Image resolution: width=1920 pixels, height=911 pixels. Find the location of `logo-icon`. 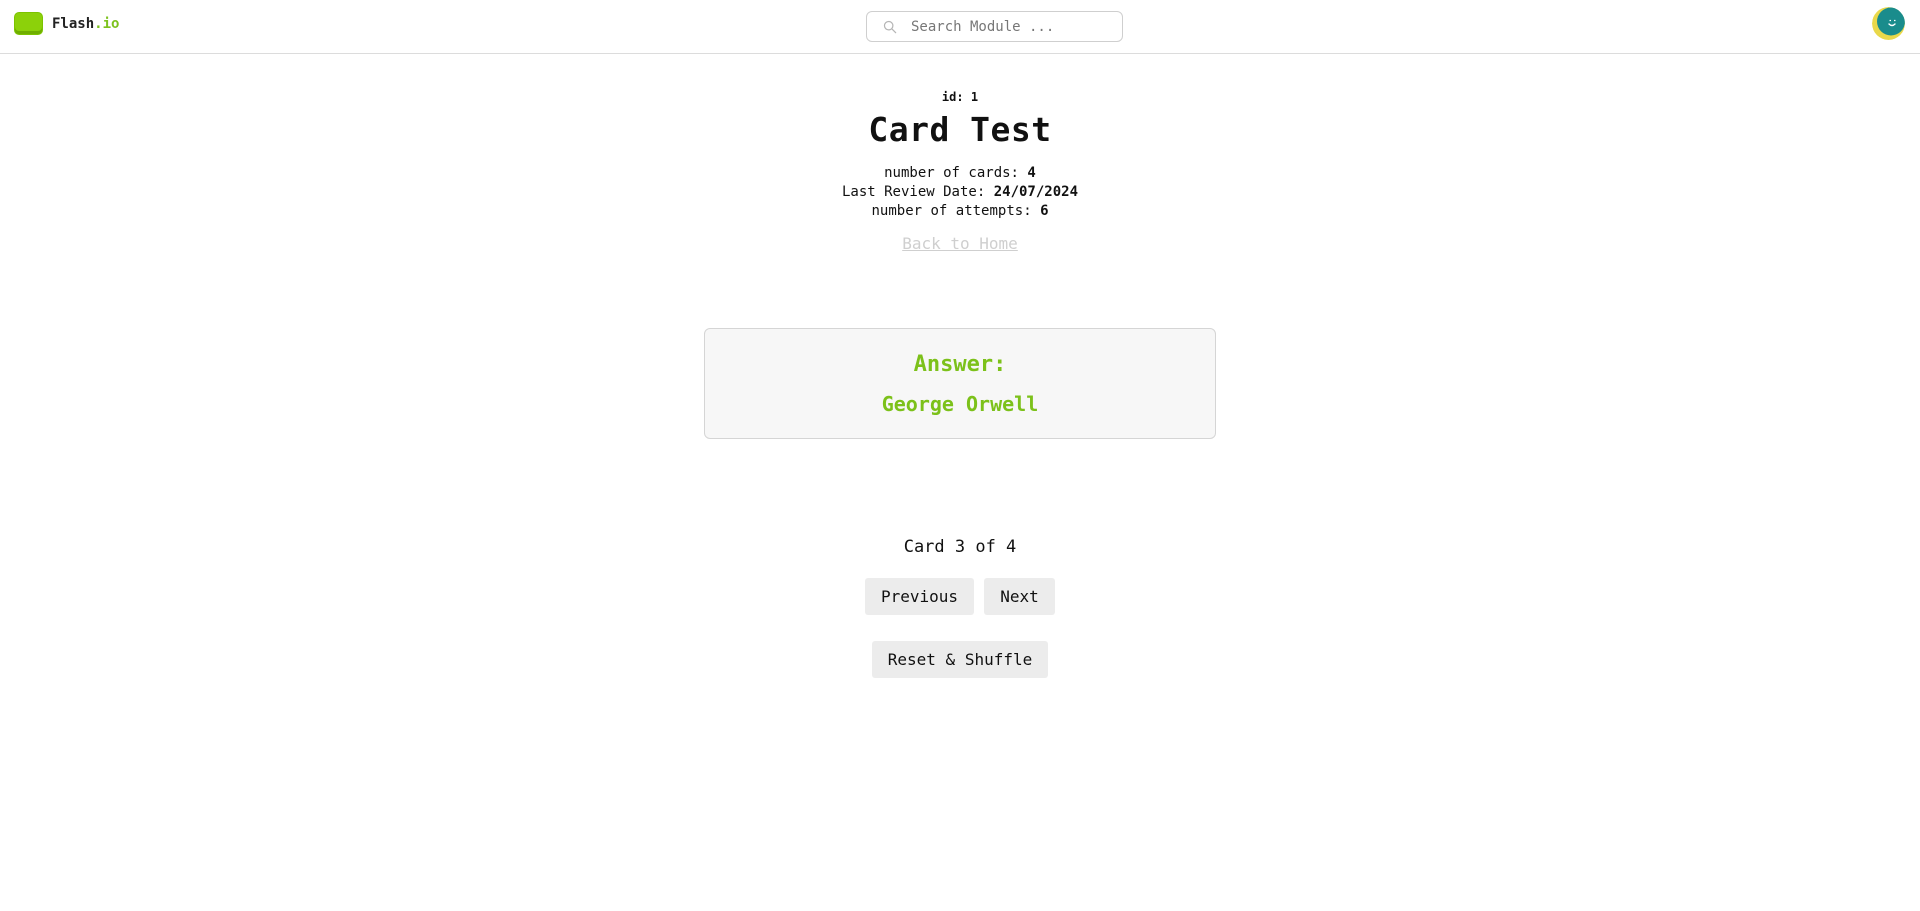

logo-icon is located at coordinates (28, 23).